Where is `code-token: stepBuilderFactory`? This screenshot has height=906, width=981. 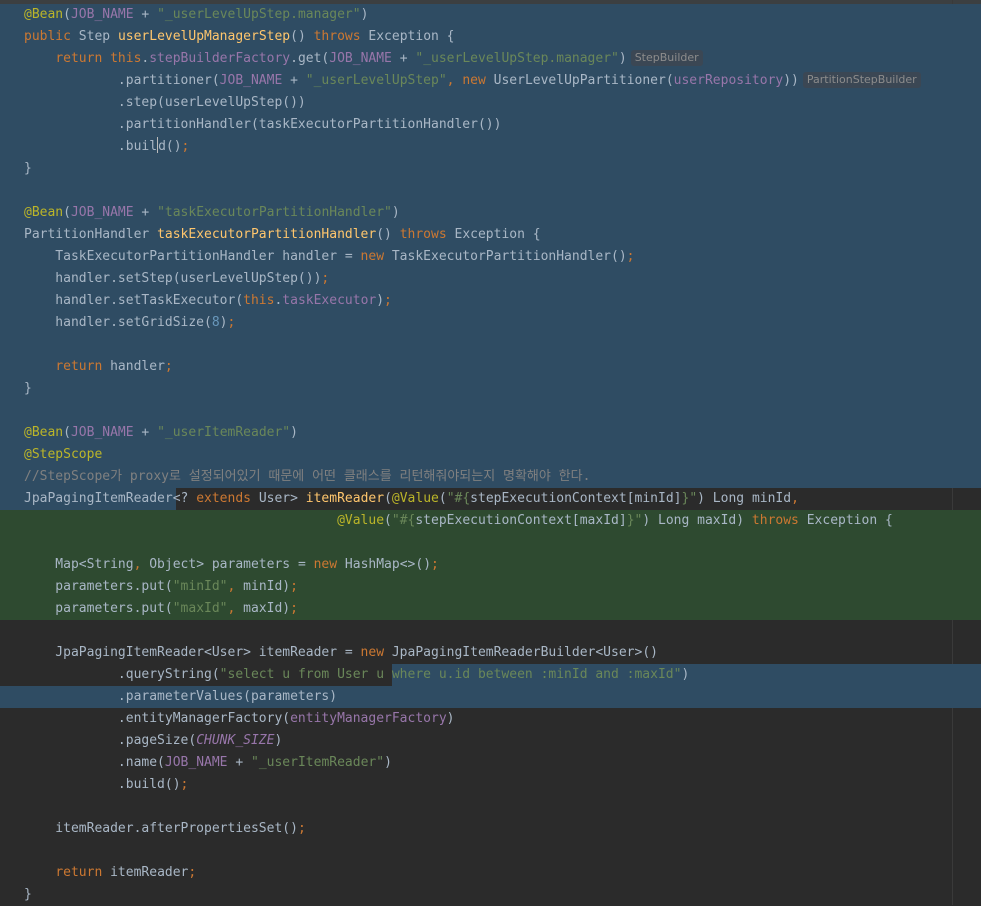 code-token: stepBuilderFactory is located at coordinates (220, 58).